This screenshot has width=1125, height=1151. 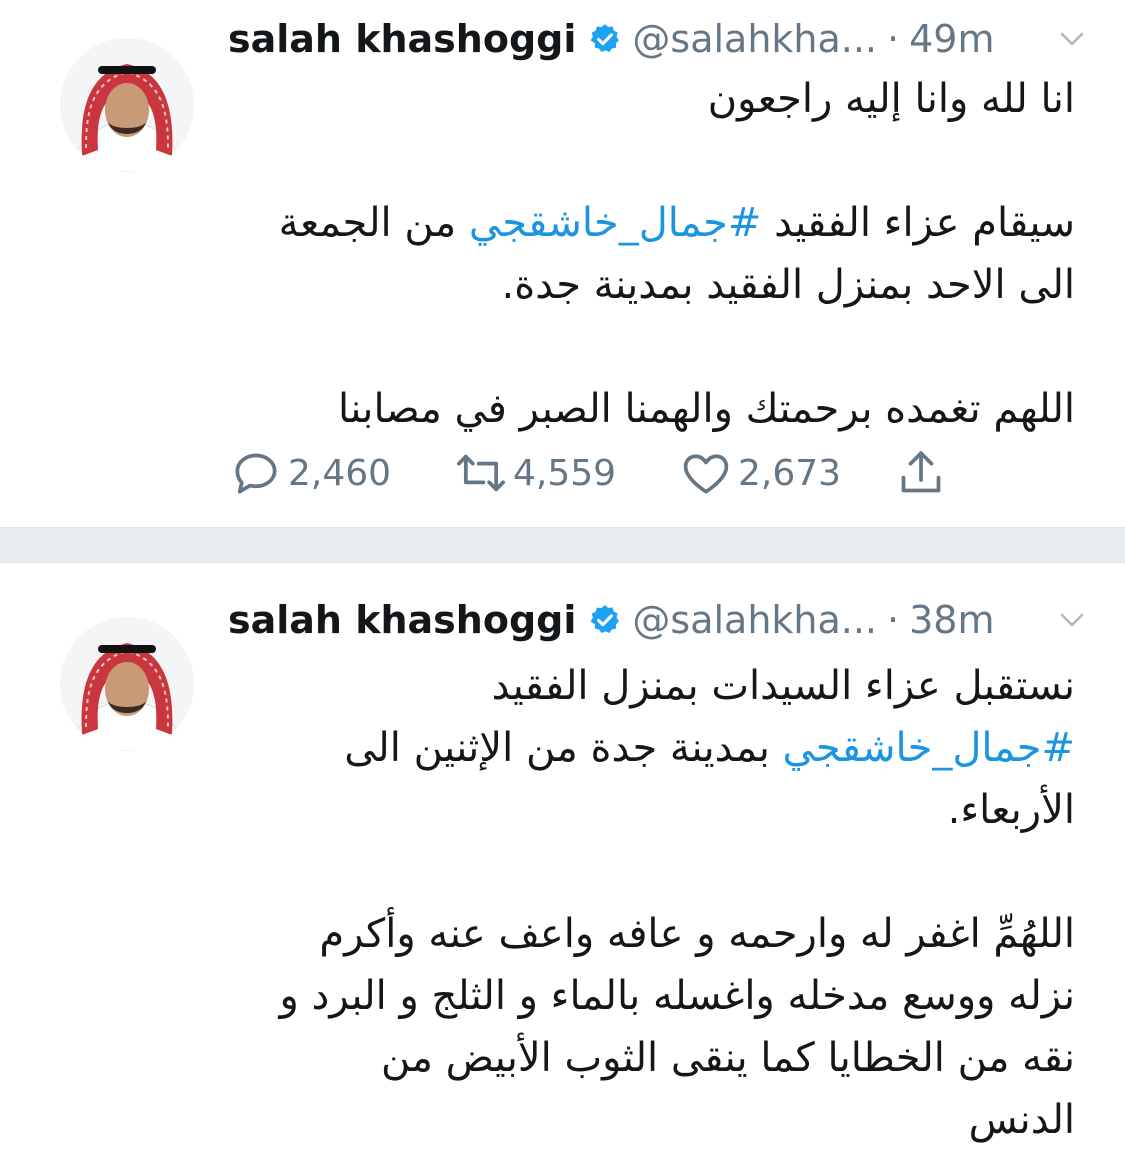 I want to click on tweet-line: الى الاحد بمنزل الفقيد بمدينة جدة., so click(x=788, y=285).